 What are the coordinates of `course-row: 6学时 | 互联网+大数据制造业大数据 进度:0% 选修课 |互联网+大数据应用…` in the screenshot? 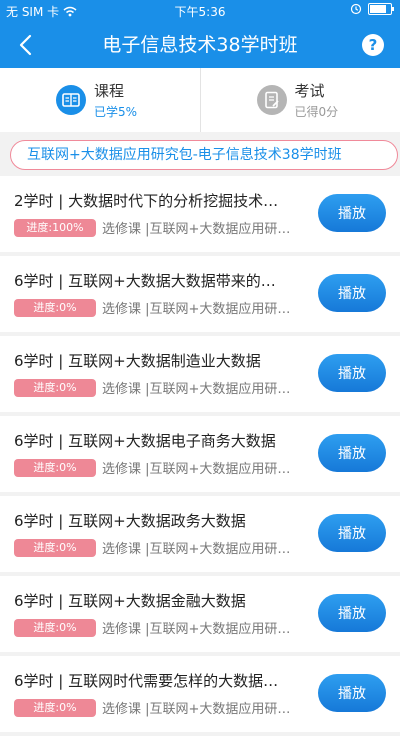 It's located at (200, 374).